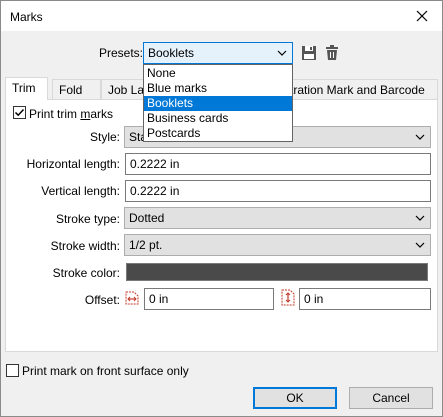 The height and width of the screenshot is (417, 443). What do you see at coordinates (104, 137) in the screenshot?
I see `style-label: Style:` at bounding box center [104, 137].